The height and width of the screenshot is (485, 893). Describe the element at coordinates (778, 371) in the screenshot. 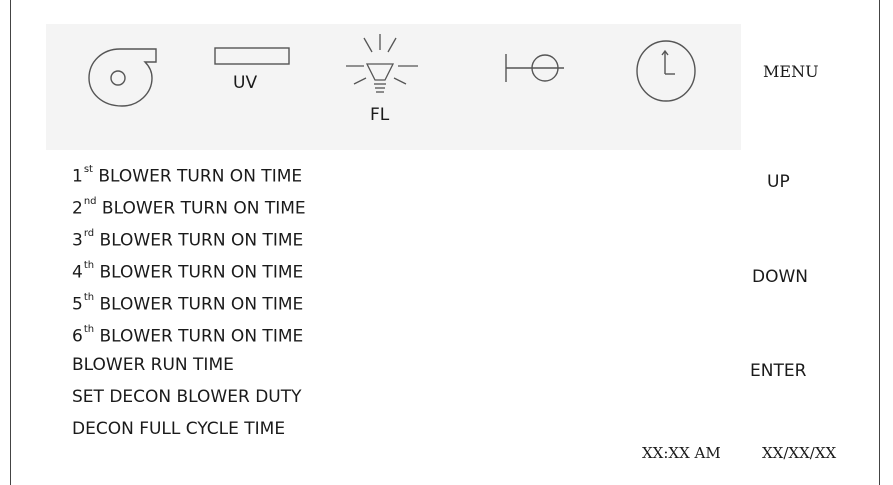

I see `enter-button: ENTER` at that location.